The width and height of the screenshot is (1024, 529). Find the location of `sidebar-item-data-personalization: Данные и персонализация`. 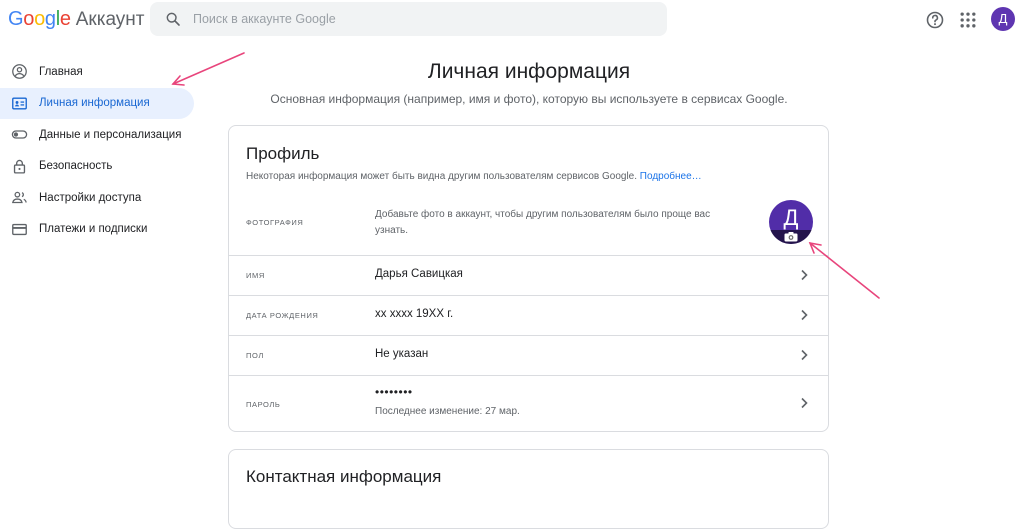

sidebar-item-data-personalization: Данные и персонализация is located at coordinates (97, 135).